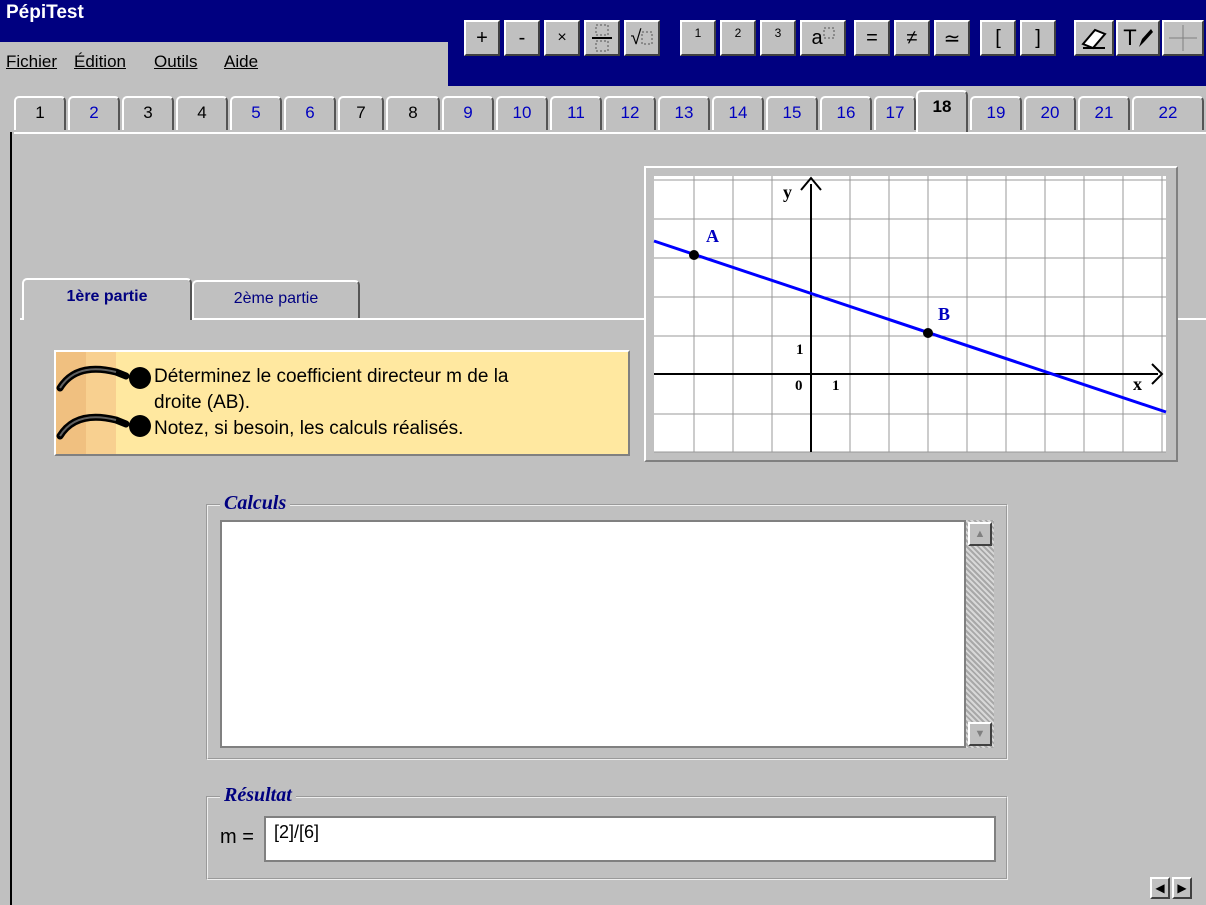  What do you see at coordinates (148, 113) in the screenshot?
I see `tab-3: 3` at bounding box center [148, 113].